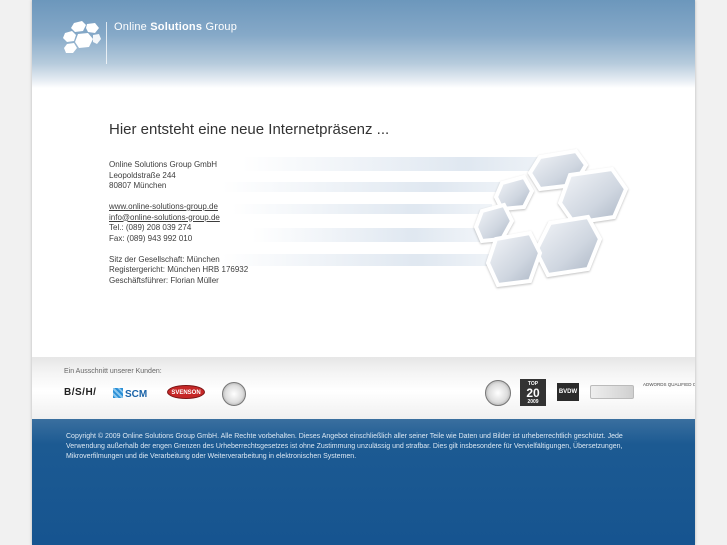  I want to click on company-logo-text: Online Solutions Group, so click(175, 27).